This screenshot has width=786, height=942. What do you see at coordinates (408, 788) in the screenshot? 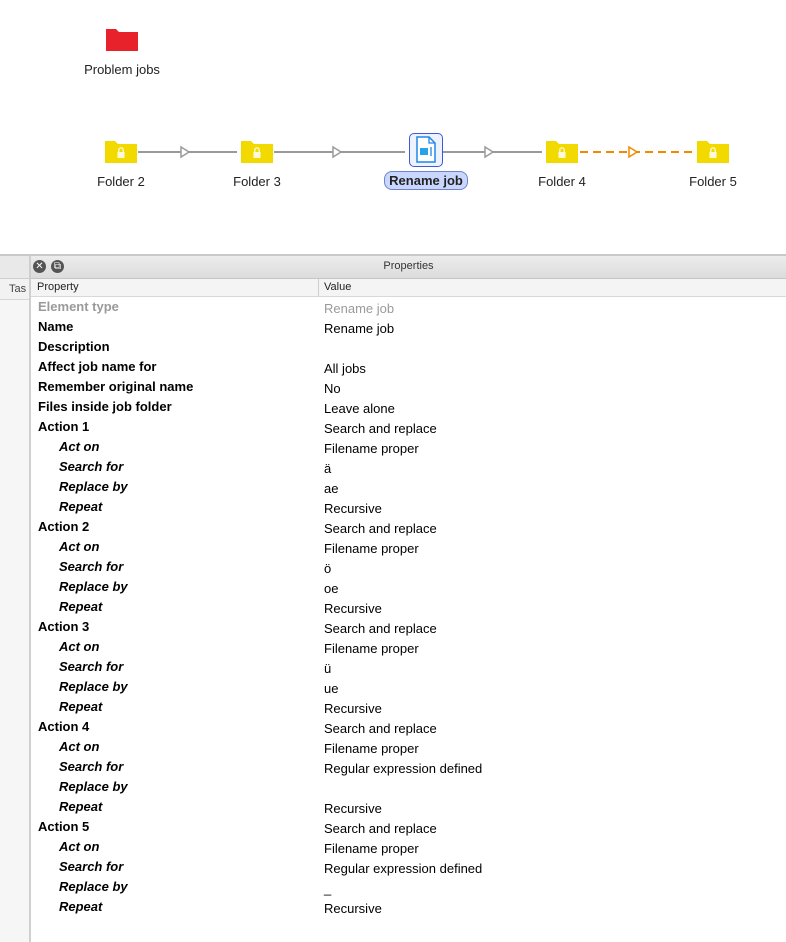
I see `property-row: Replace by` at bounding box center [408, 788].